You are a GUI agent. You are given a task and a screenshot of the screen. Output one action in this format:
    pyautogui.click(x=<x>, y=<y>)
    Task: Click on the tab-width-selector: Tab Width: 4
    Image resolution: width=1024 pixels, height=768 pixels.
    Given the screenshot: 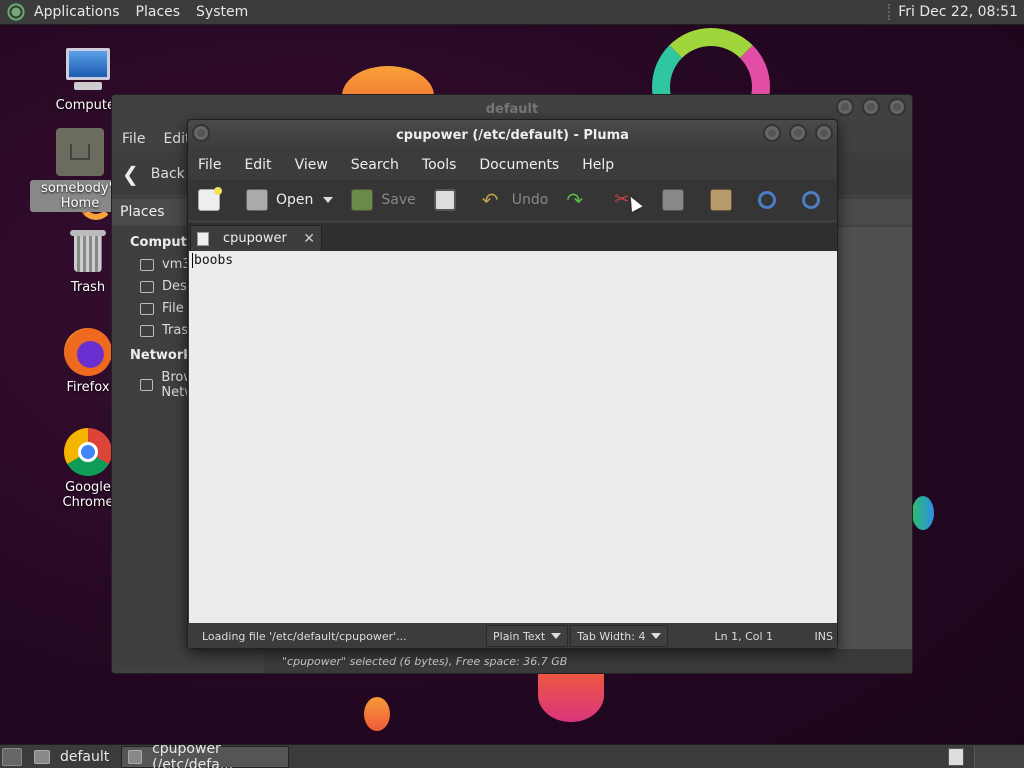 What is the action you would take?
    pyautogui.click(x=619, y=636)
    